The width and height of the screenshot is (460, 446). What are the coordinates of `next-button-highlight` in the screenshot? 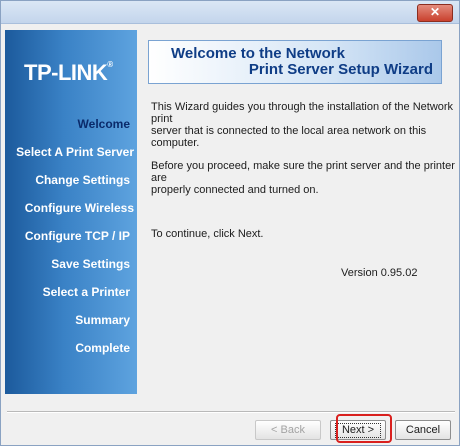 It's located at (364, 428).